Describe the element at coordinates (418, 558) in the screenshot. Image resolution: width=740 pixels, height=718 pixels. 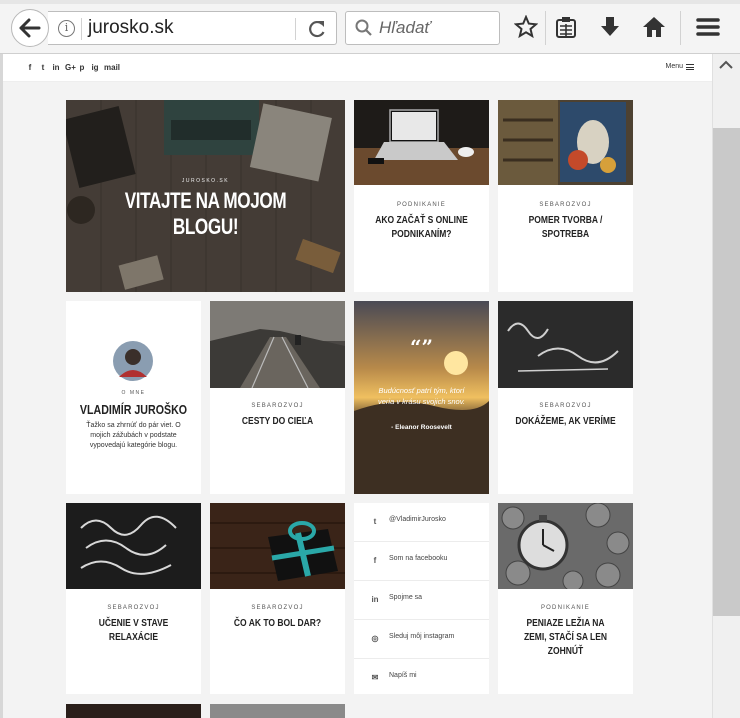
I see `social-label: Som na facebooku` at that location.